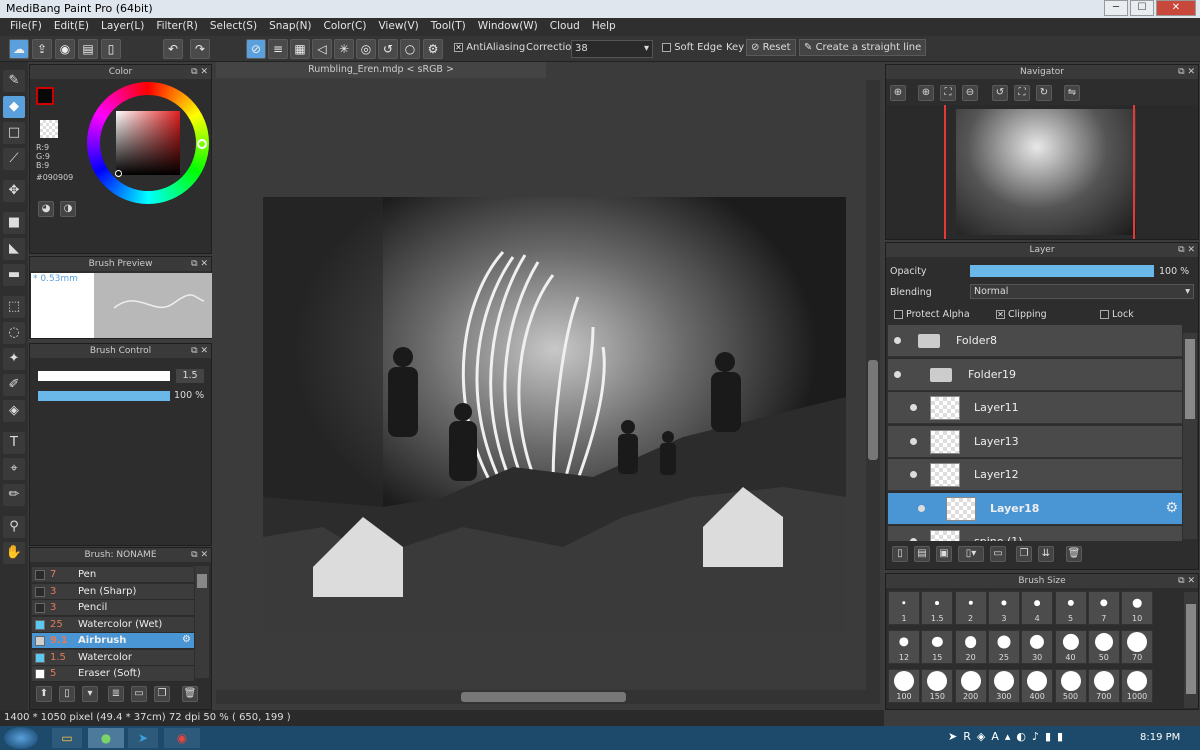 The image size is (1200, 750). I want to click on duplicate-brush-icon: ❐, so click(162, 694).